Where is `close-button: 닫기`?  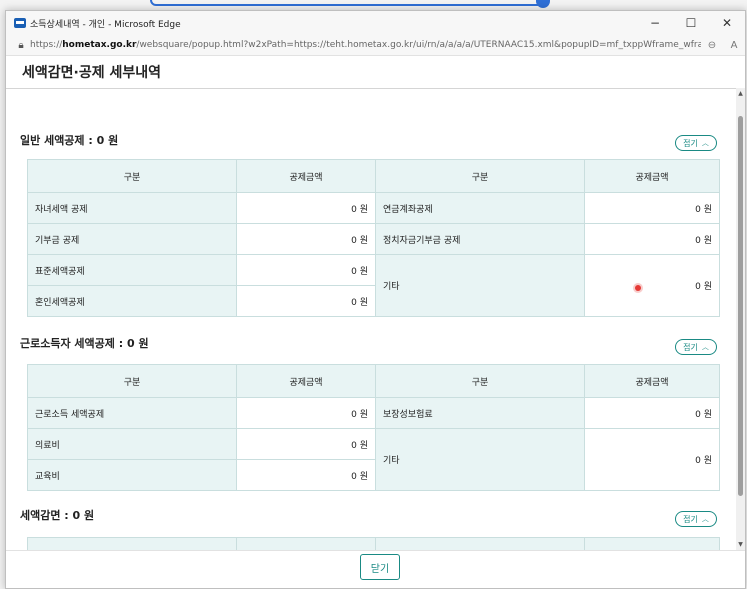 close-button: 닫기 is located at coordinates (380, 567).